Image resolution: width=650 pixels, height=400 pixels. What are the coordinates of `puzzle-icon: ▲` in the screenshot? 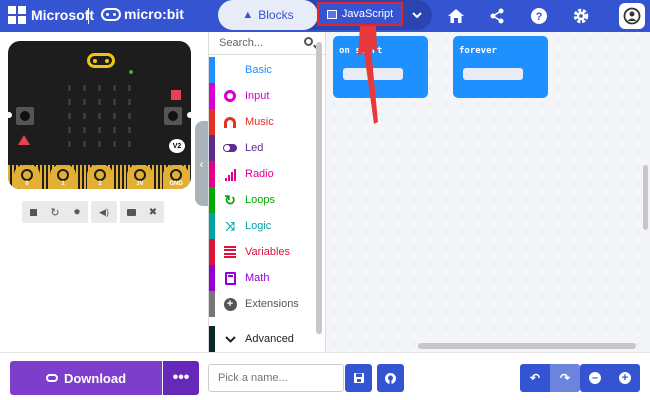 It's located at (248, 15).